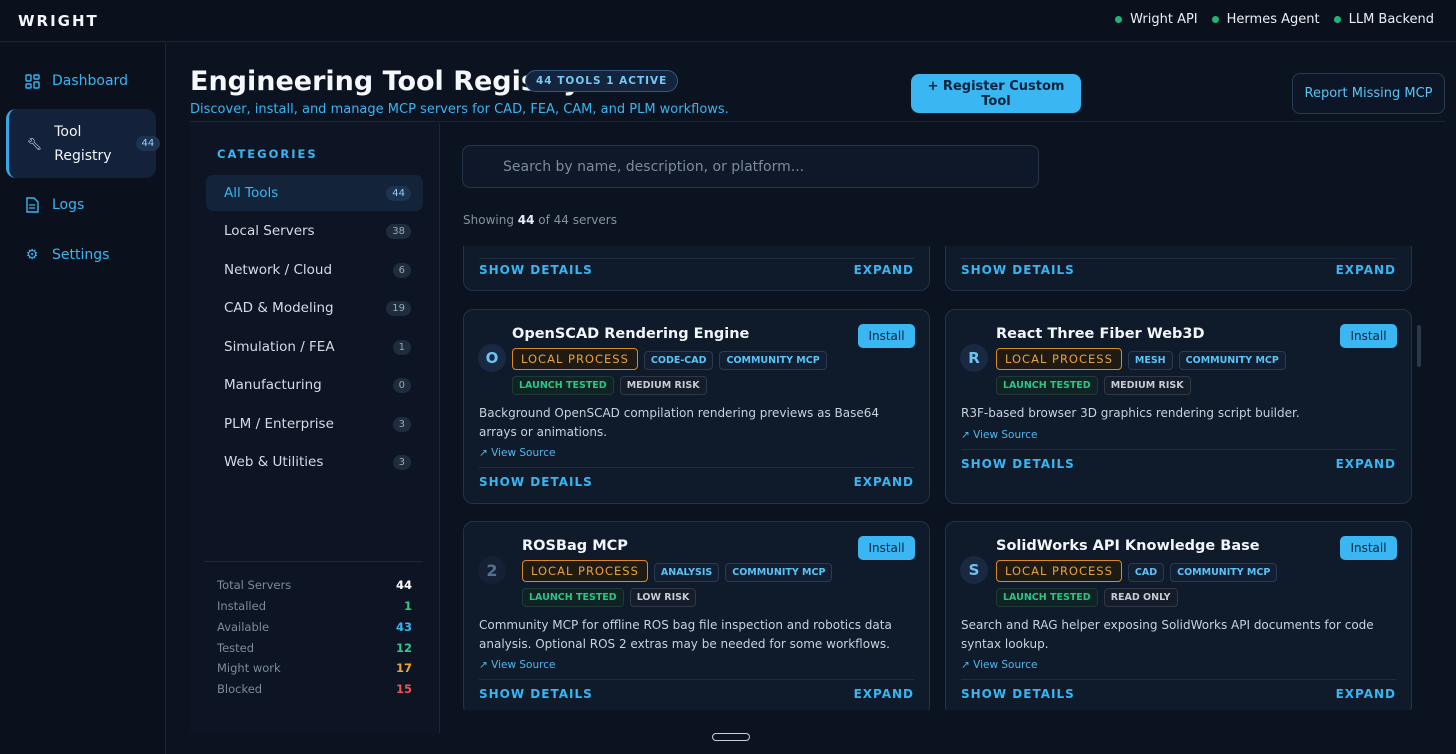 Image resolution: width=1456 pixels, height=754 pixels. What do you see at coordinates (314, 193) in the screenshot?
I see `category-all-tools: All Tools 44` at bounding box center [314, 193].